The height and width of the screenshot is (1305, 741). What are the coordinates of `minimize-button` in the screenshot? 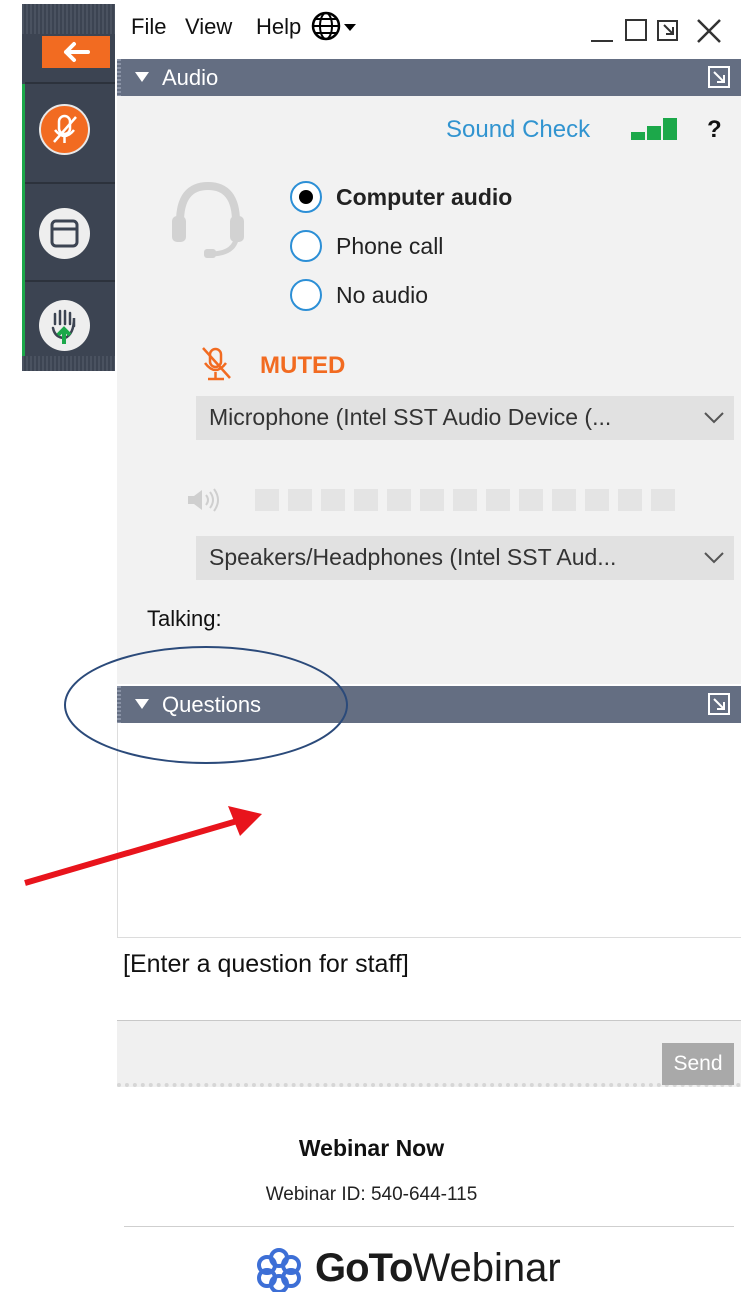 It's located at (602, 31).